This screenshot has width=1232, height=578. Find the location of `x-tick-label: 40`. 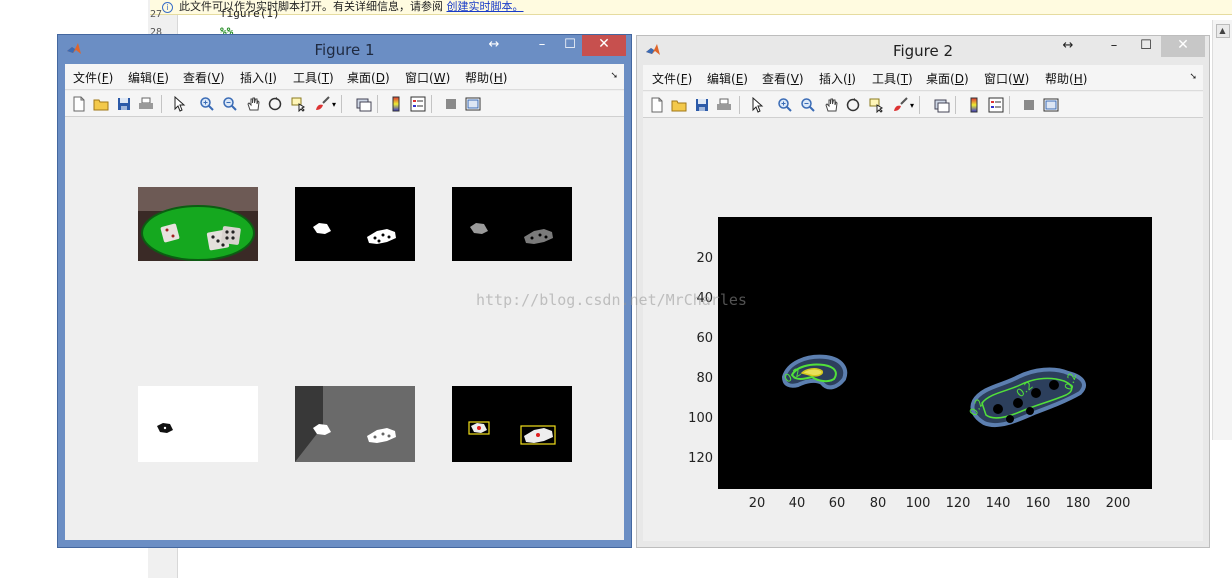

x-tick-label: 40 is located at coordinates (797, 503).